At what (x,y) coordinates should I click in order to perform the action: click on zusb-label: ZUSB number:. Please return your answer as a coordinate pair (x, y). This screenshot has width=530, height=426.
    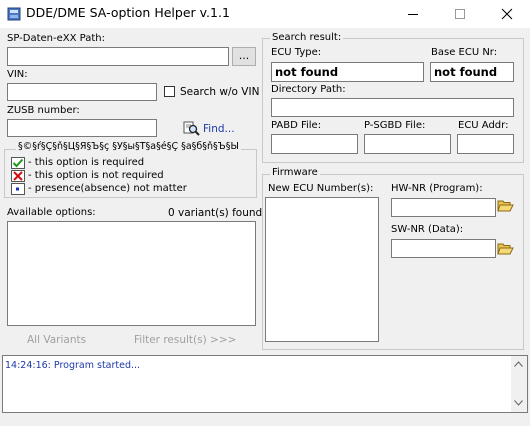
    Looking at the image, I should click on (43, 110).